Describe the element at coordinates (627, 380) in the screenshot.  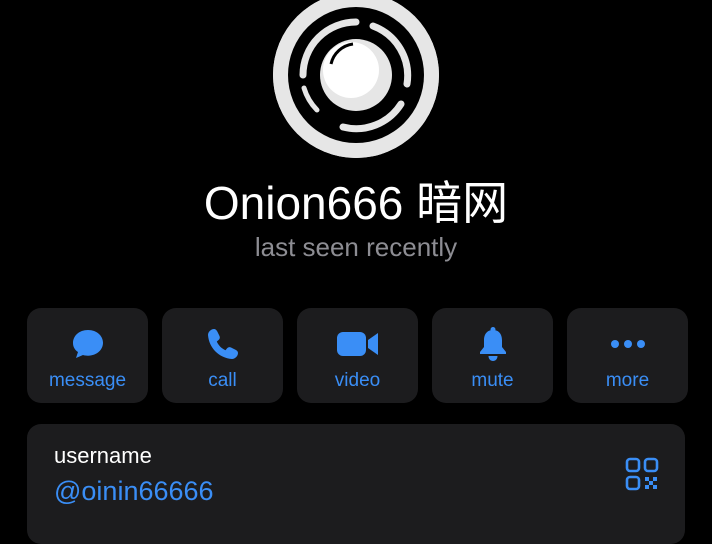
I see `more-label: more` at that location.